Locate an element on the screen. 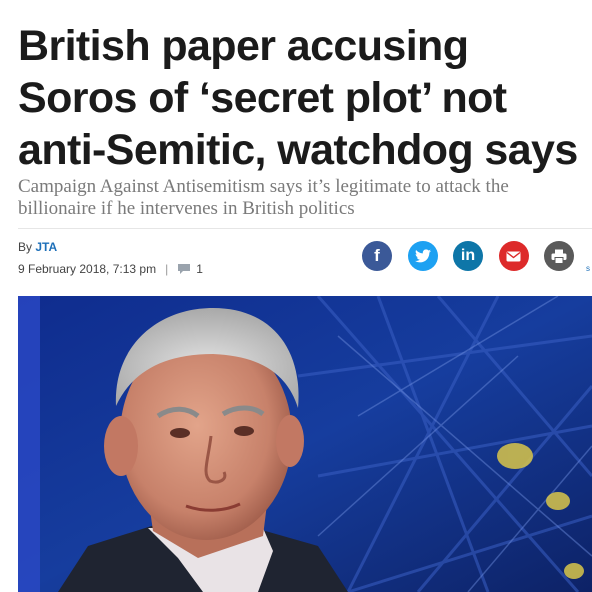 The width and height of the screenshot is (592, 592). email-share-button is located at coordinates (513, 256).